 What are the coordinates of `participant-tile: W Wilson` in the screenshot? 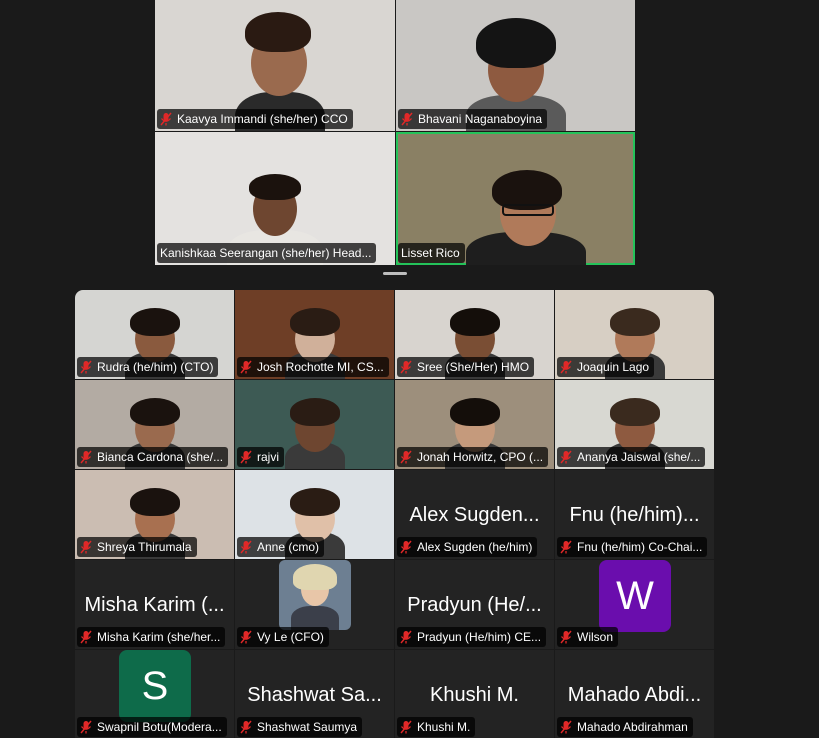 It's located at (634, 604).